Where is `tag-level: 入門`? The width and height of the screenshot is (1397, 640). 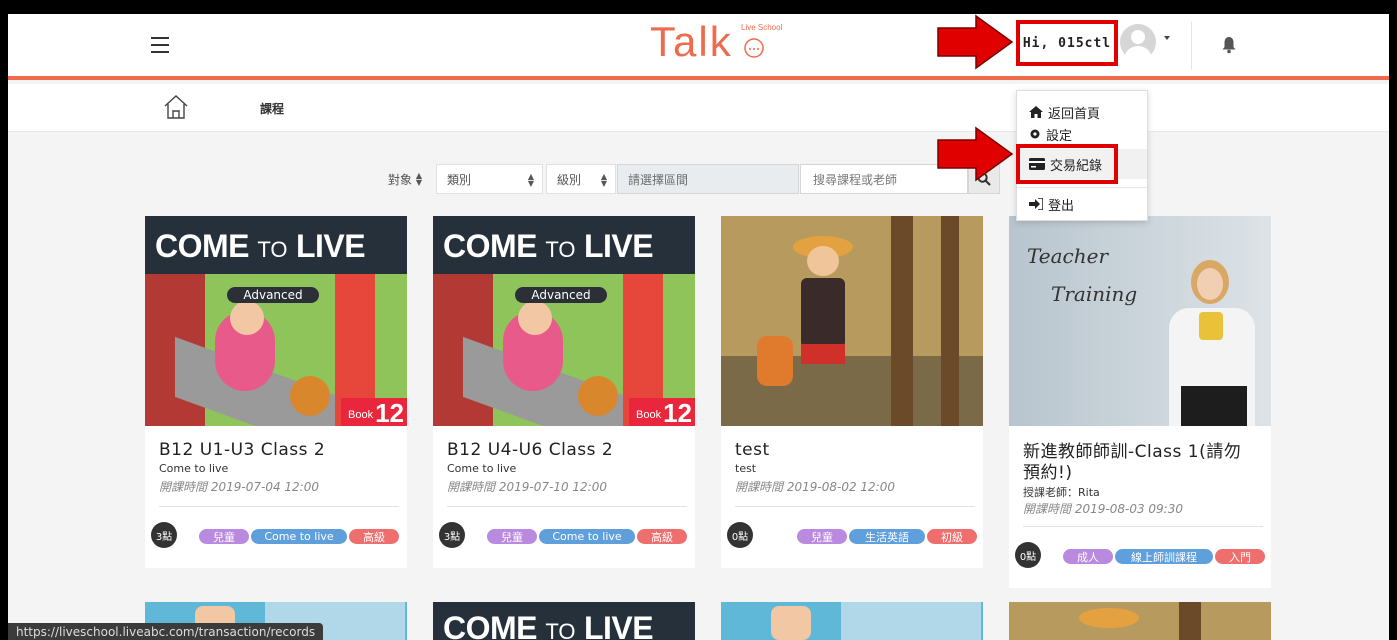 tag-level: 入門 is located at coordinates (1240, 556).